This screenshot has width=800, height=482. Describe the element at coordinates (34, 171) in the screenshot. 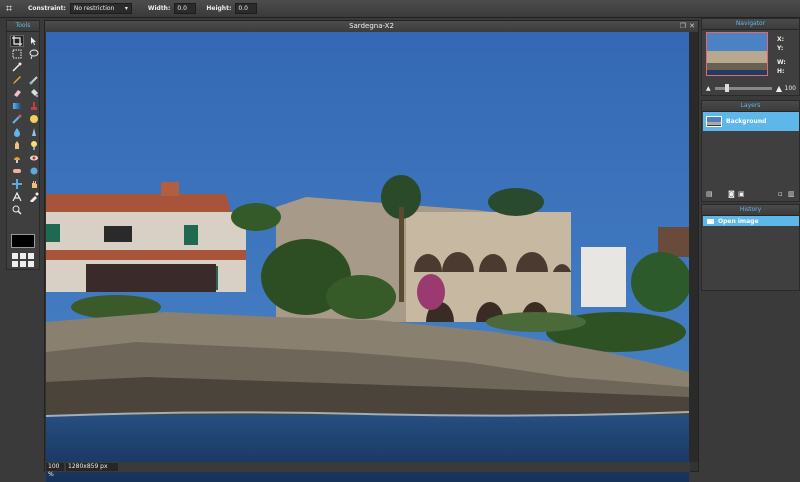

I see `bloat-icon` at that location.